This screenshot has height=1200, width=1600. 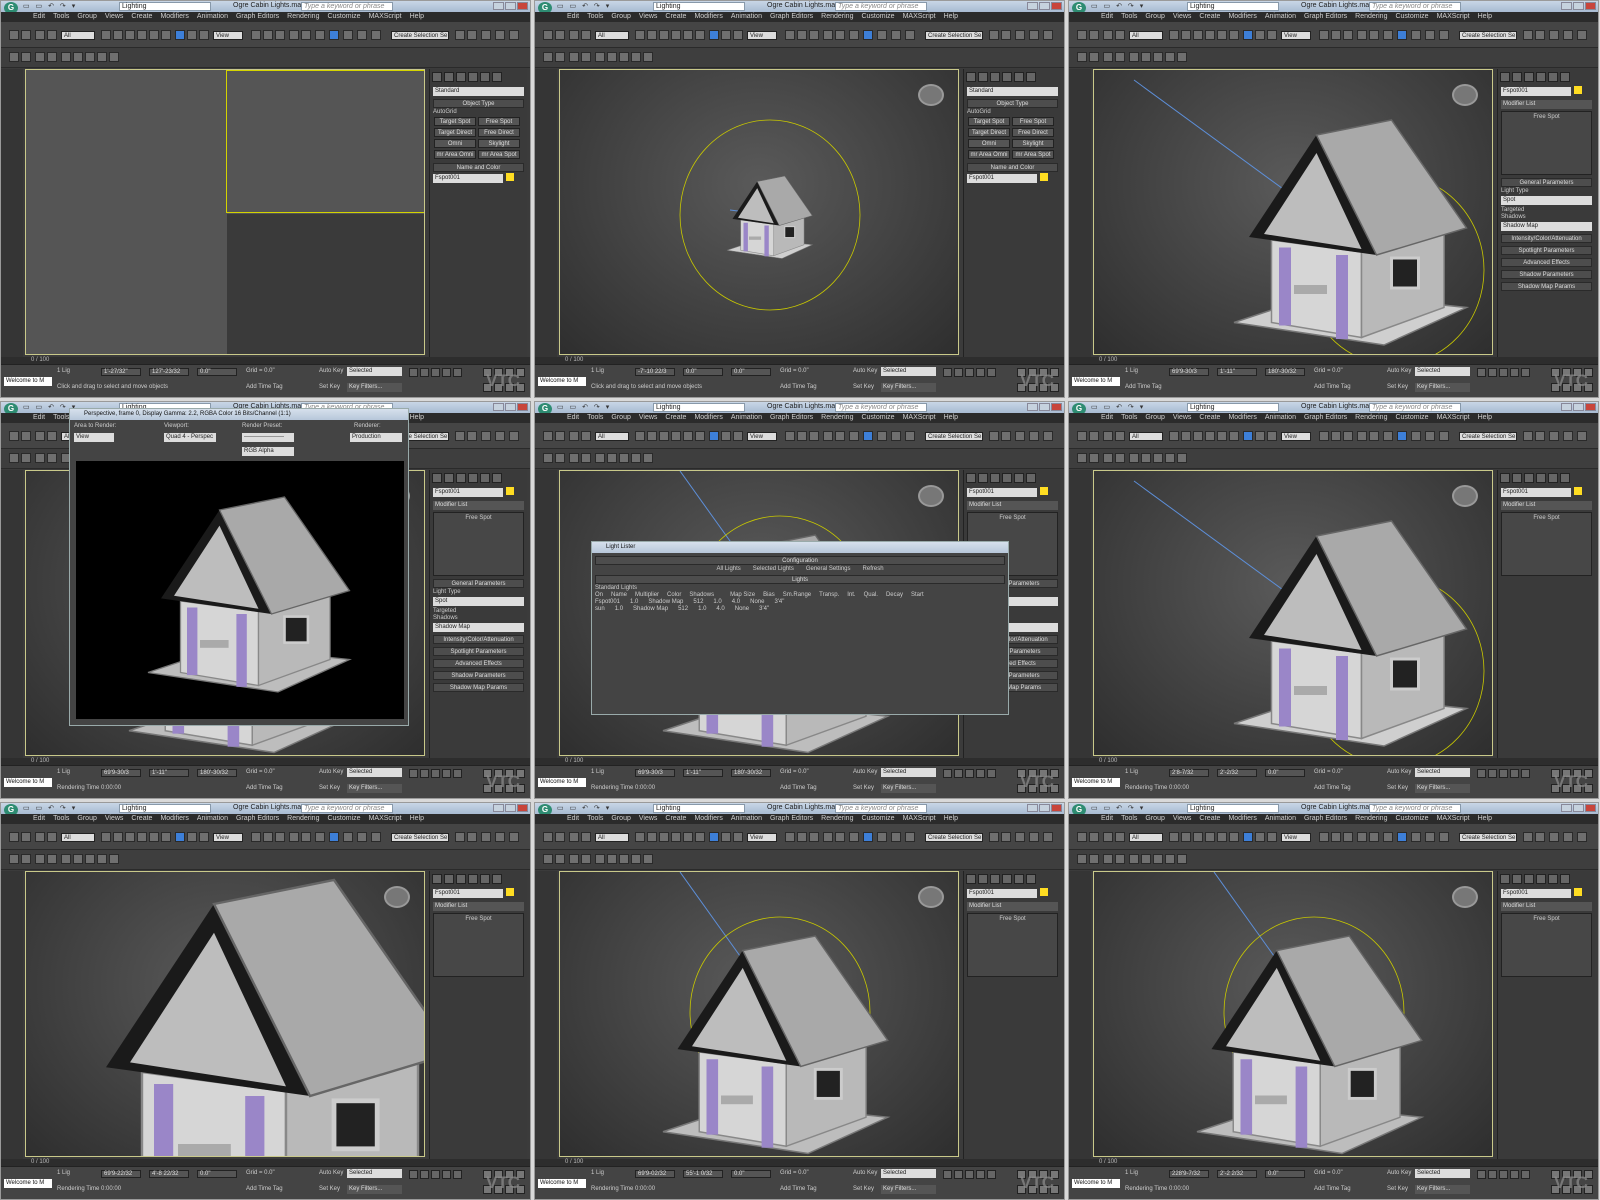 What do you see at coordinates (983, 879) in the screenshot?
I see `modify-tab-icon` at bounding box center [983, 879].